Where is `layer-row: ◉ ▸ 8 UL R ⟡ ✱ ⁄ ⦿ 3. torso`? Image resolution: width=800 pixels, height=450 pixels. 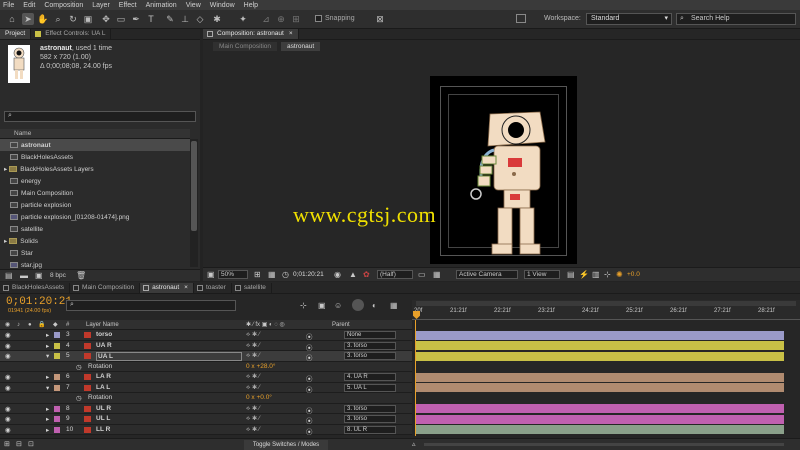
layer-row: ◉ ▸ 8 UL R ⟡ ✱ ⁄ ⦿ 3. torso is located at coordinates (206, 409).